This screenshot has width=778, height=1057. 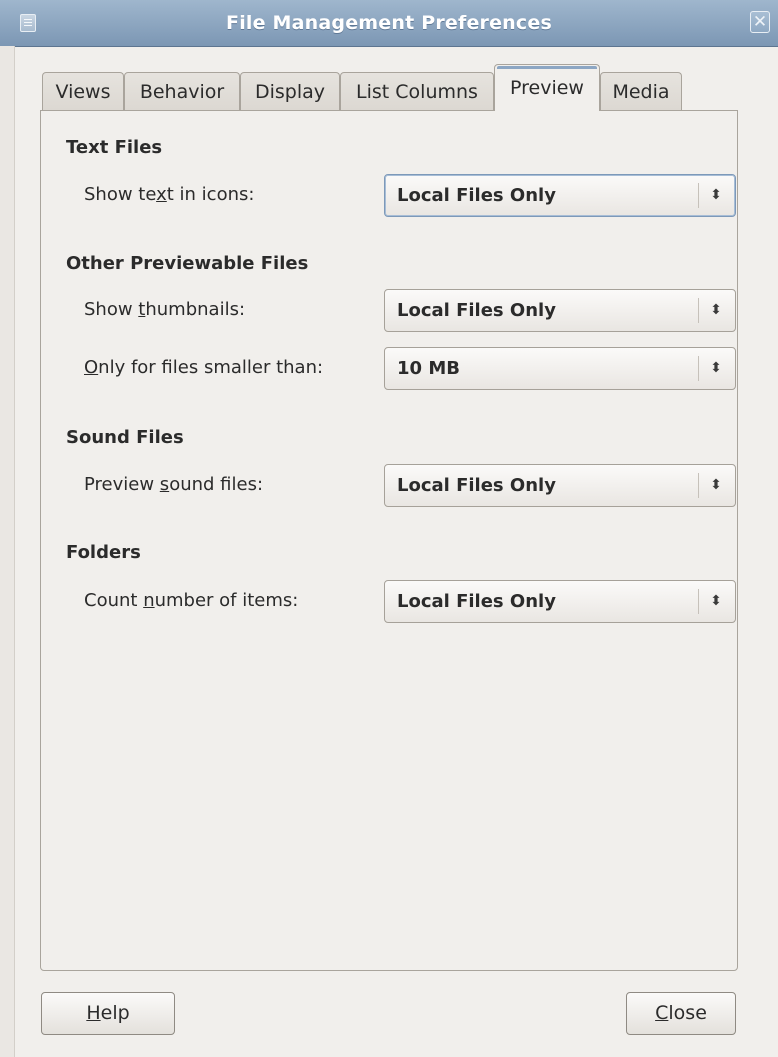 I want to click on show-text-label: Show text in icons:, so click(x=169, y=194).